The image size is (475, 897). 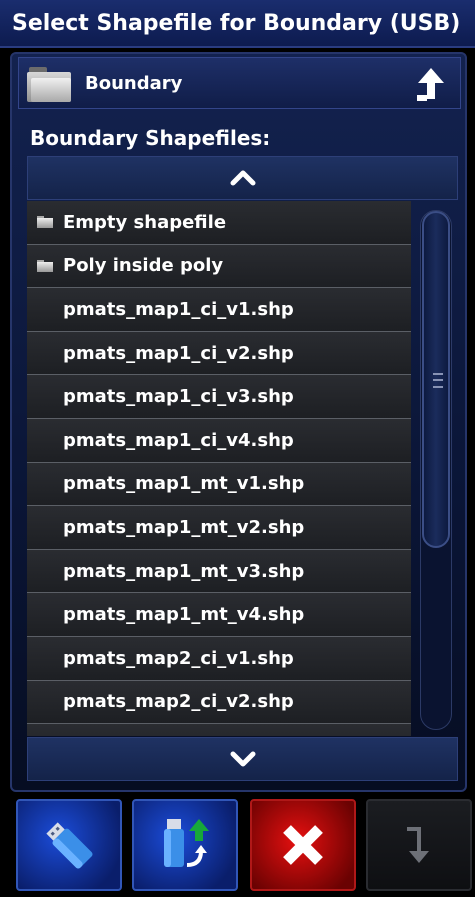 I want to click on list-item-label: pmats_map2_ci_v1.shp, so click(x=178, y=658).